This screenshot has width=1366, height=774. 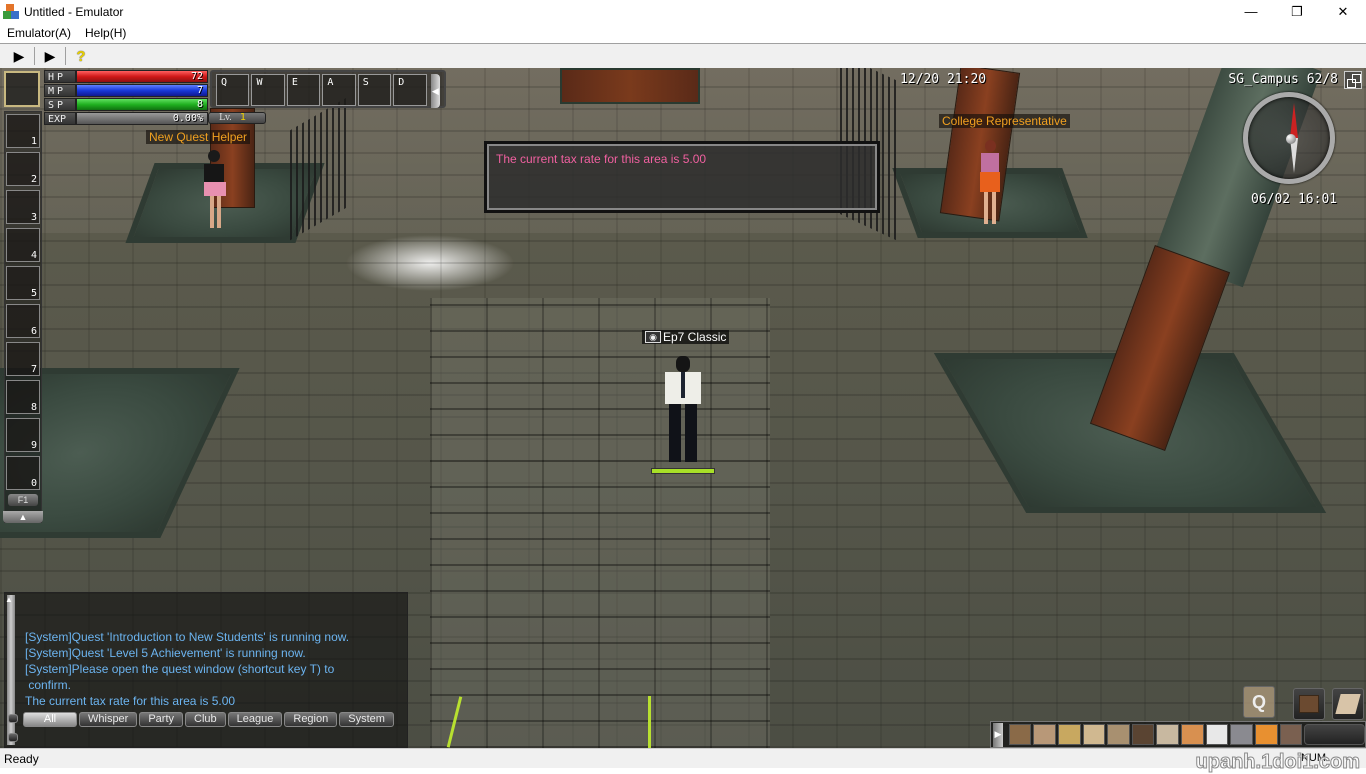 I want to click on quick-slot-5: 5, so click(x=23, y=283).